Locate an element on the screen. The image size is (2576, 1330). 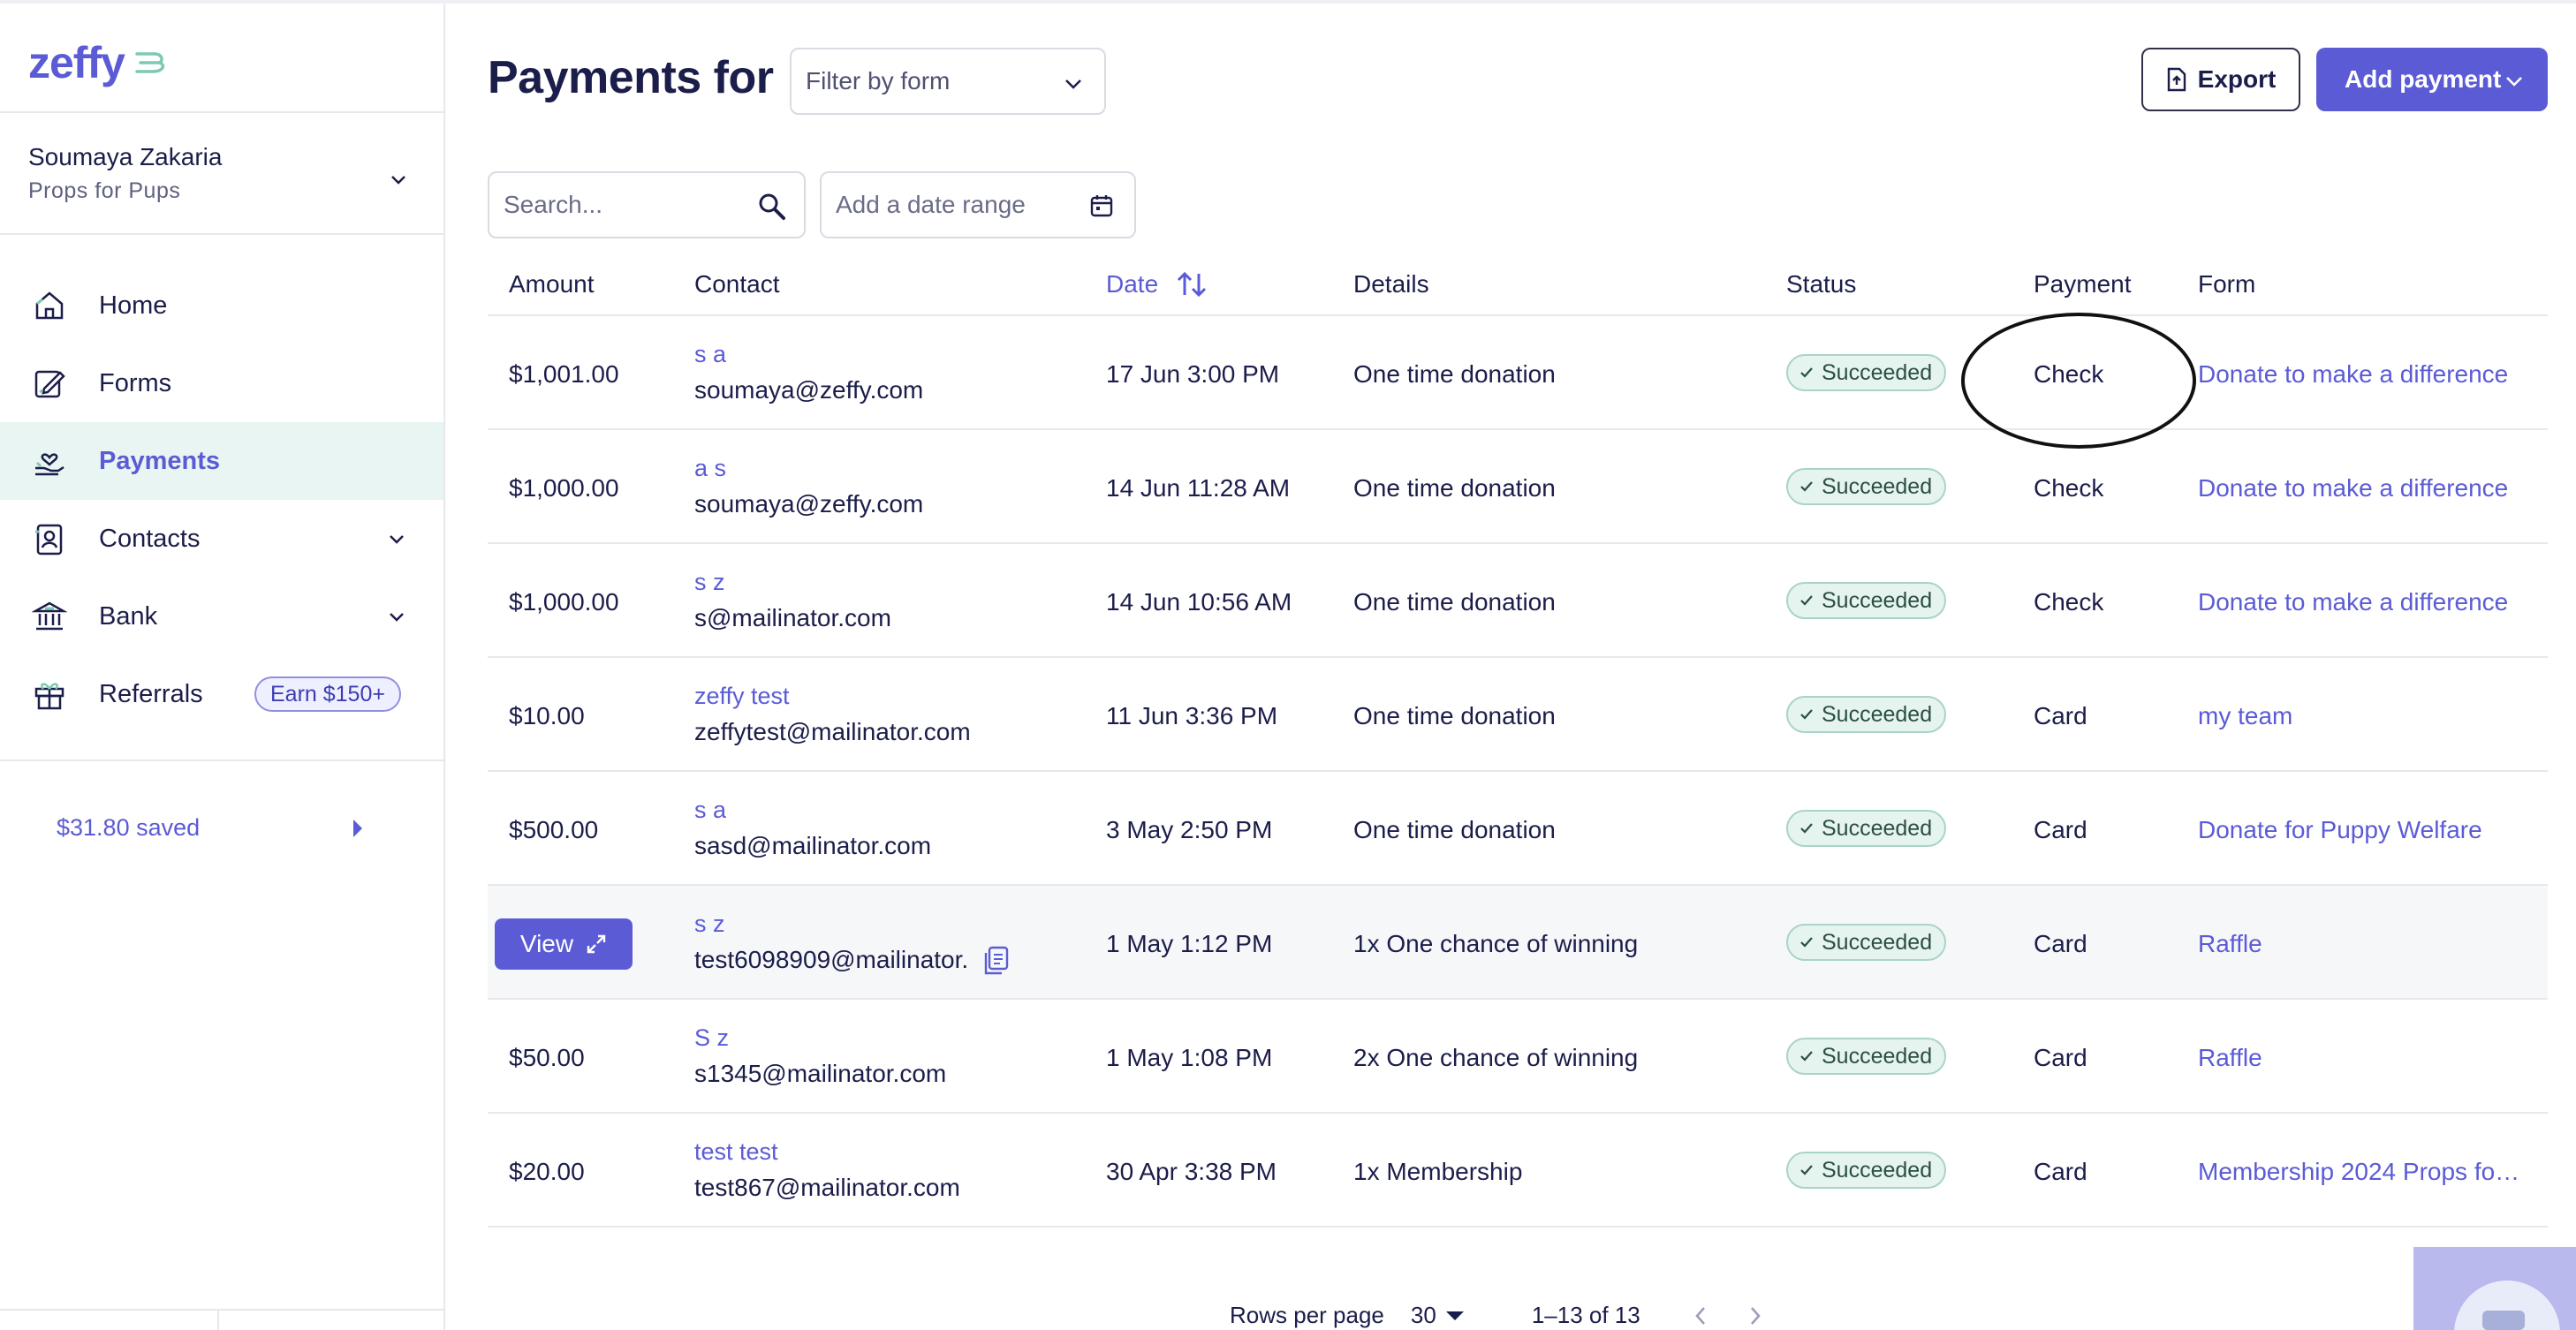
view-payment-button: View is located at coordinates (564, 944).